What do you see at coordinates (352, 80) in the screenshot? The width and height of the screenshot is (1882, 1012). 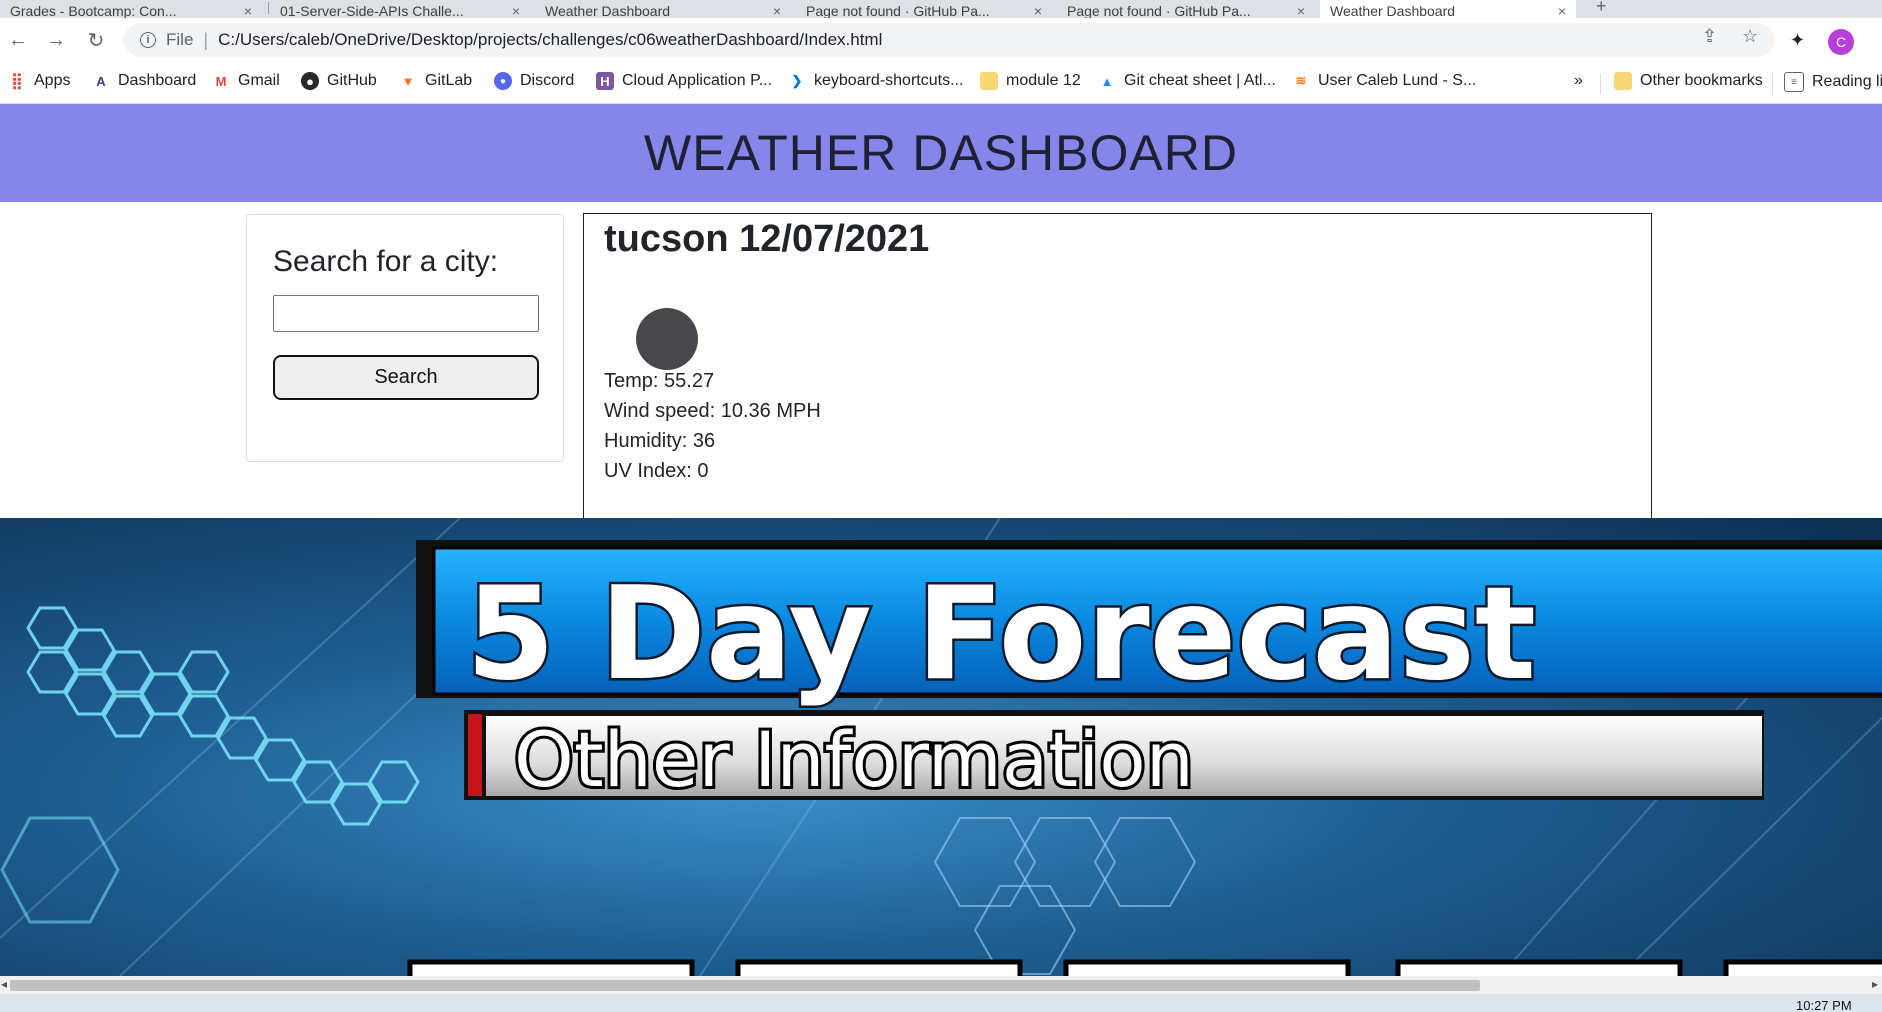 I see `bookmark-label: GitHub` at bounding box center [352, 80].